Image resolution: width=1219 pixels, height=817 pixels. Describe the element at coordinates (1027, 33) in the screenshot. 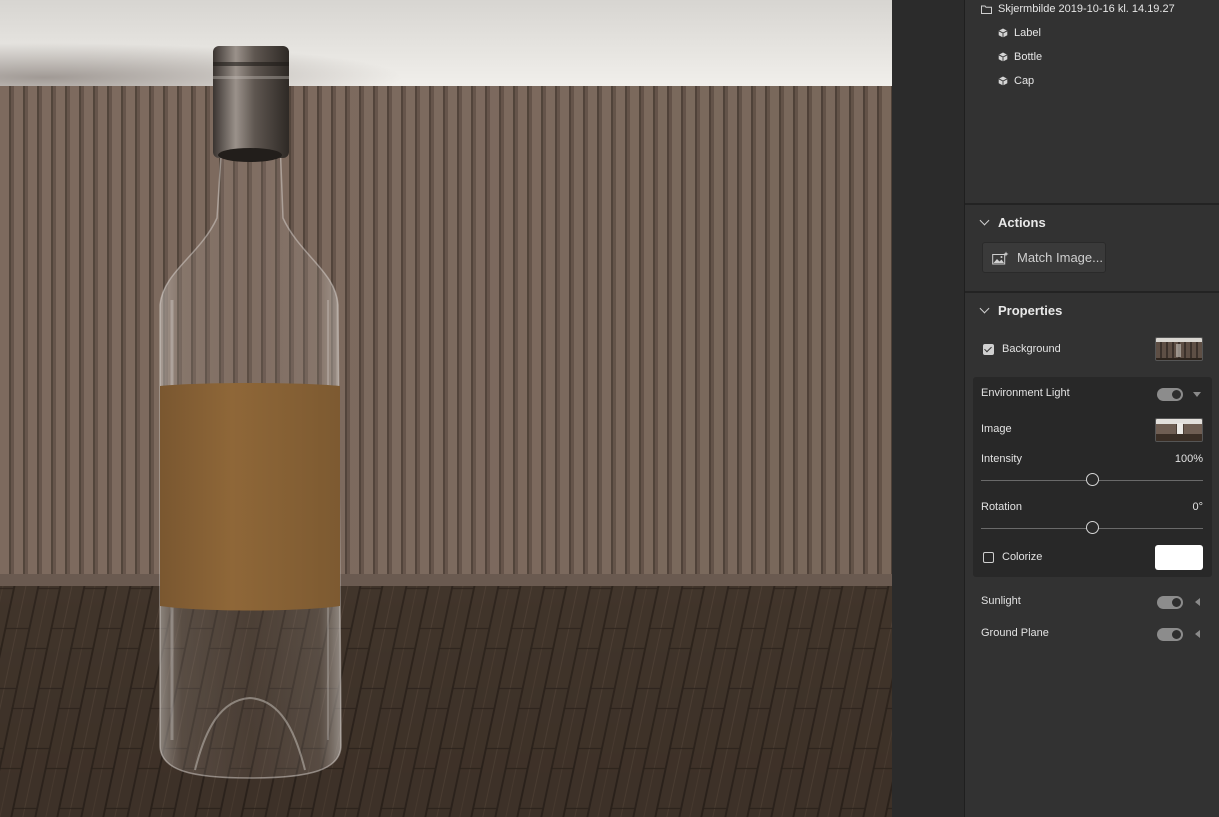

I see `tree-item-text: Label` at that location.